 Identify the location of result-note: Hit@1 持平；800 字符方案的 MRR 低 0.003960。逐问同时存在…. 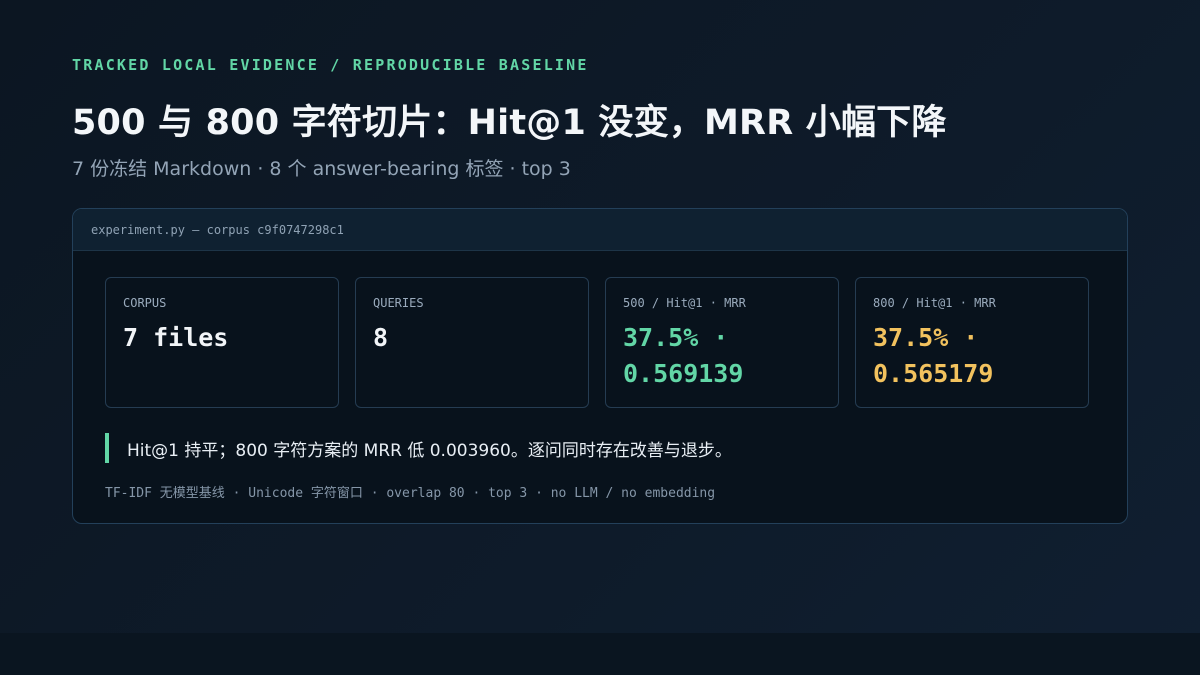
(418, 448).